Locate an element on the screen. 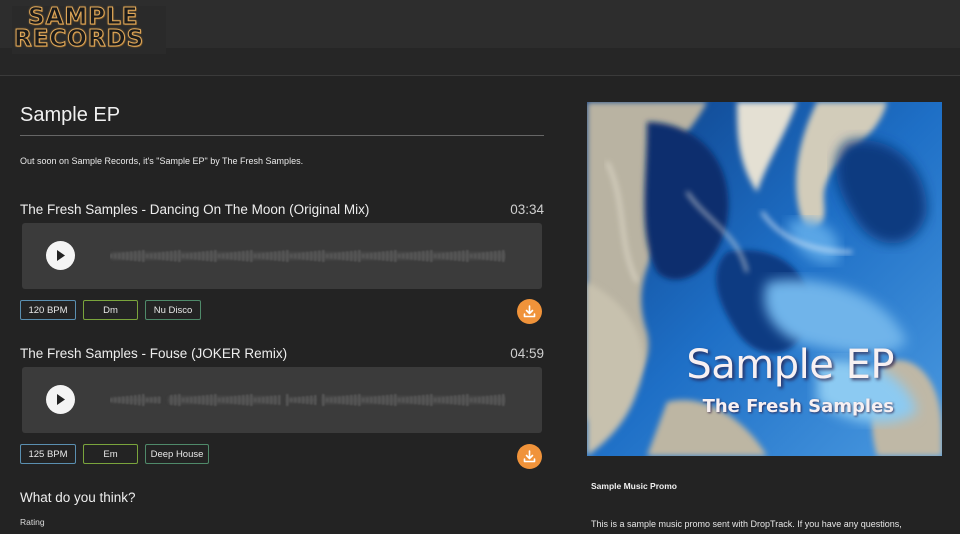 This screenshot has height=534, width=960. promo-title: Sample Music Promo is located at coordinates (634, 486).